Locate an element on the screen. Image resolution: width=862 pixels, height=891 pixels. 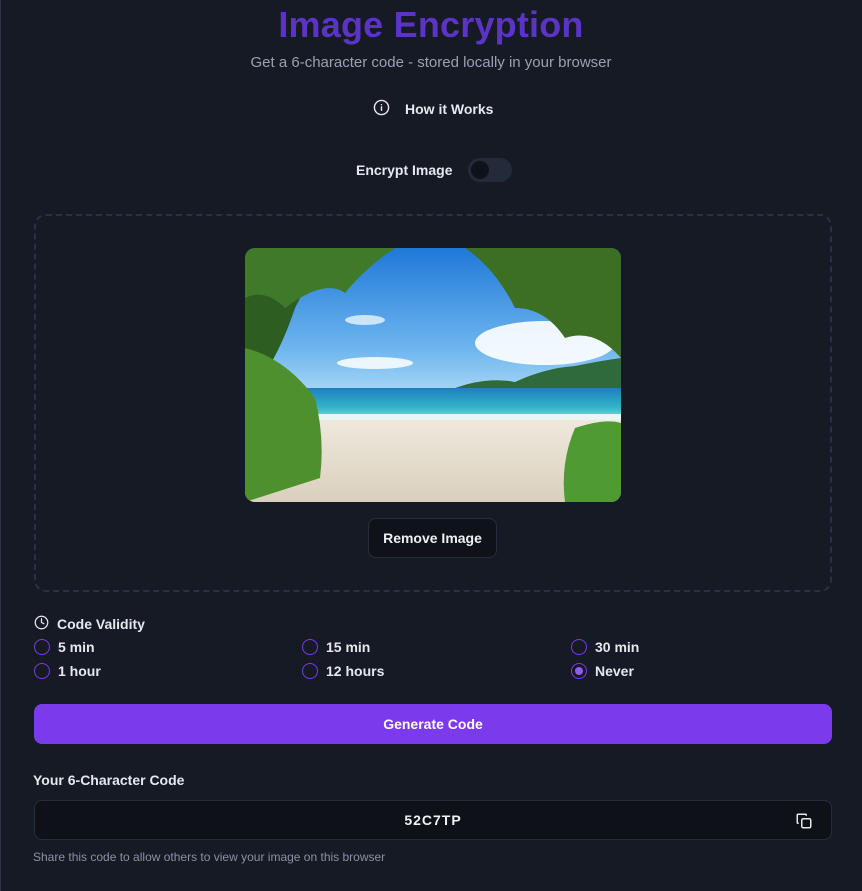
validity-option-5-min: 5 min is located at coordinates (64, 647).